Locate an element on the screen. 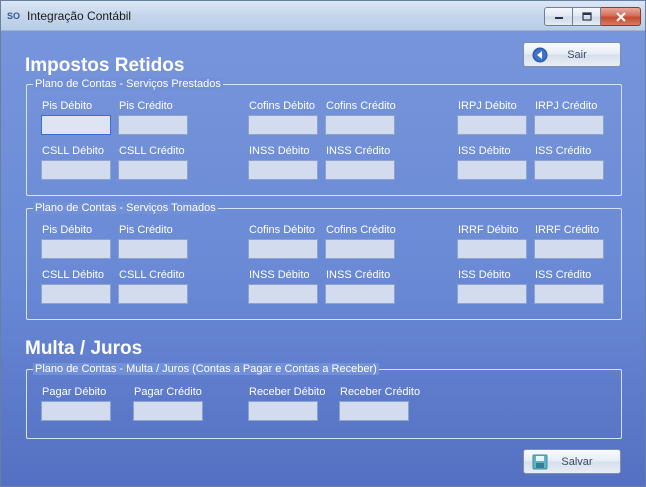 This screenshot has height=487, width=646. input-pagar-credito is located at coordinates (168, 411).